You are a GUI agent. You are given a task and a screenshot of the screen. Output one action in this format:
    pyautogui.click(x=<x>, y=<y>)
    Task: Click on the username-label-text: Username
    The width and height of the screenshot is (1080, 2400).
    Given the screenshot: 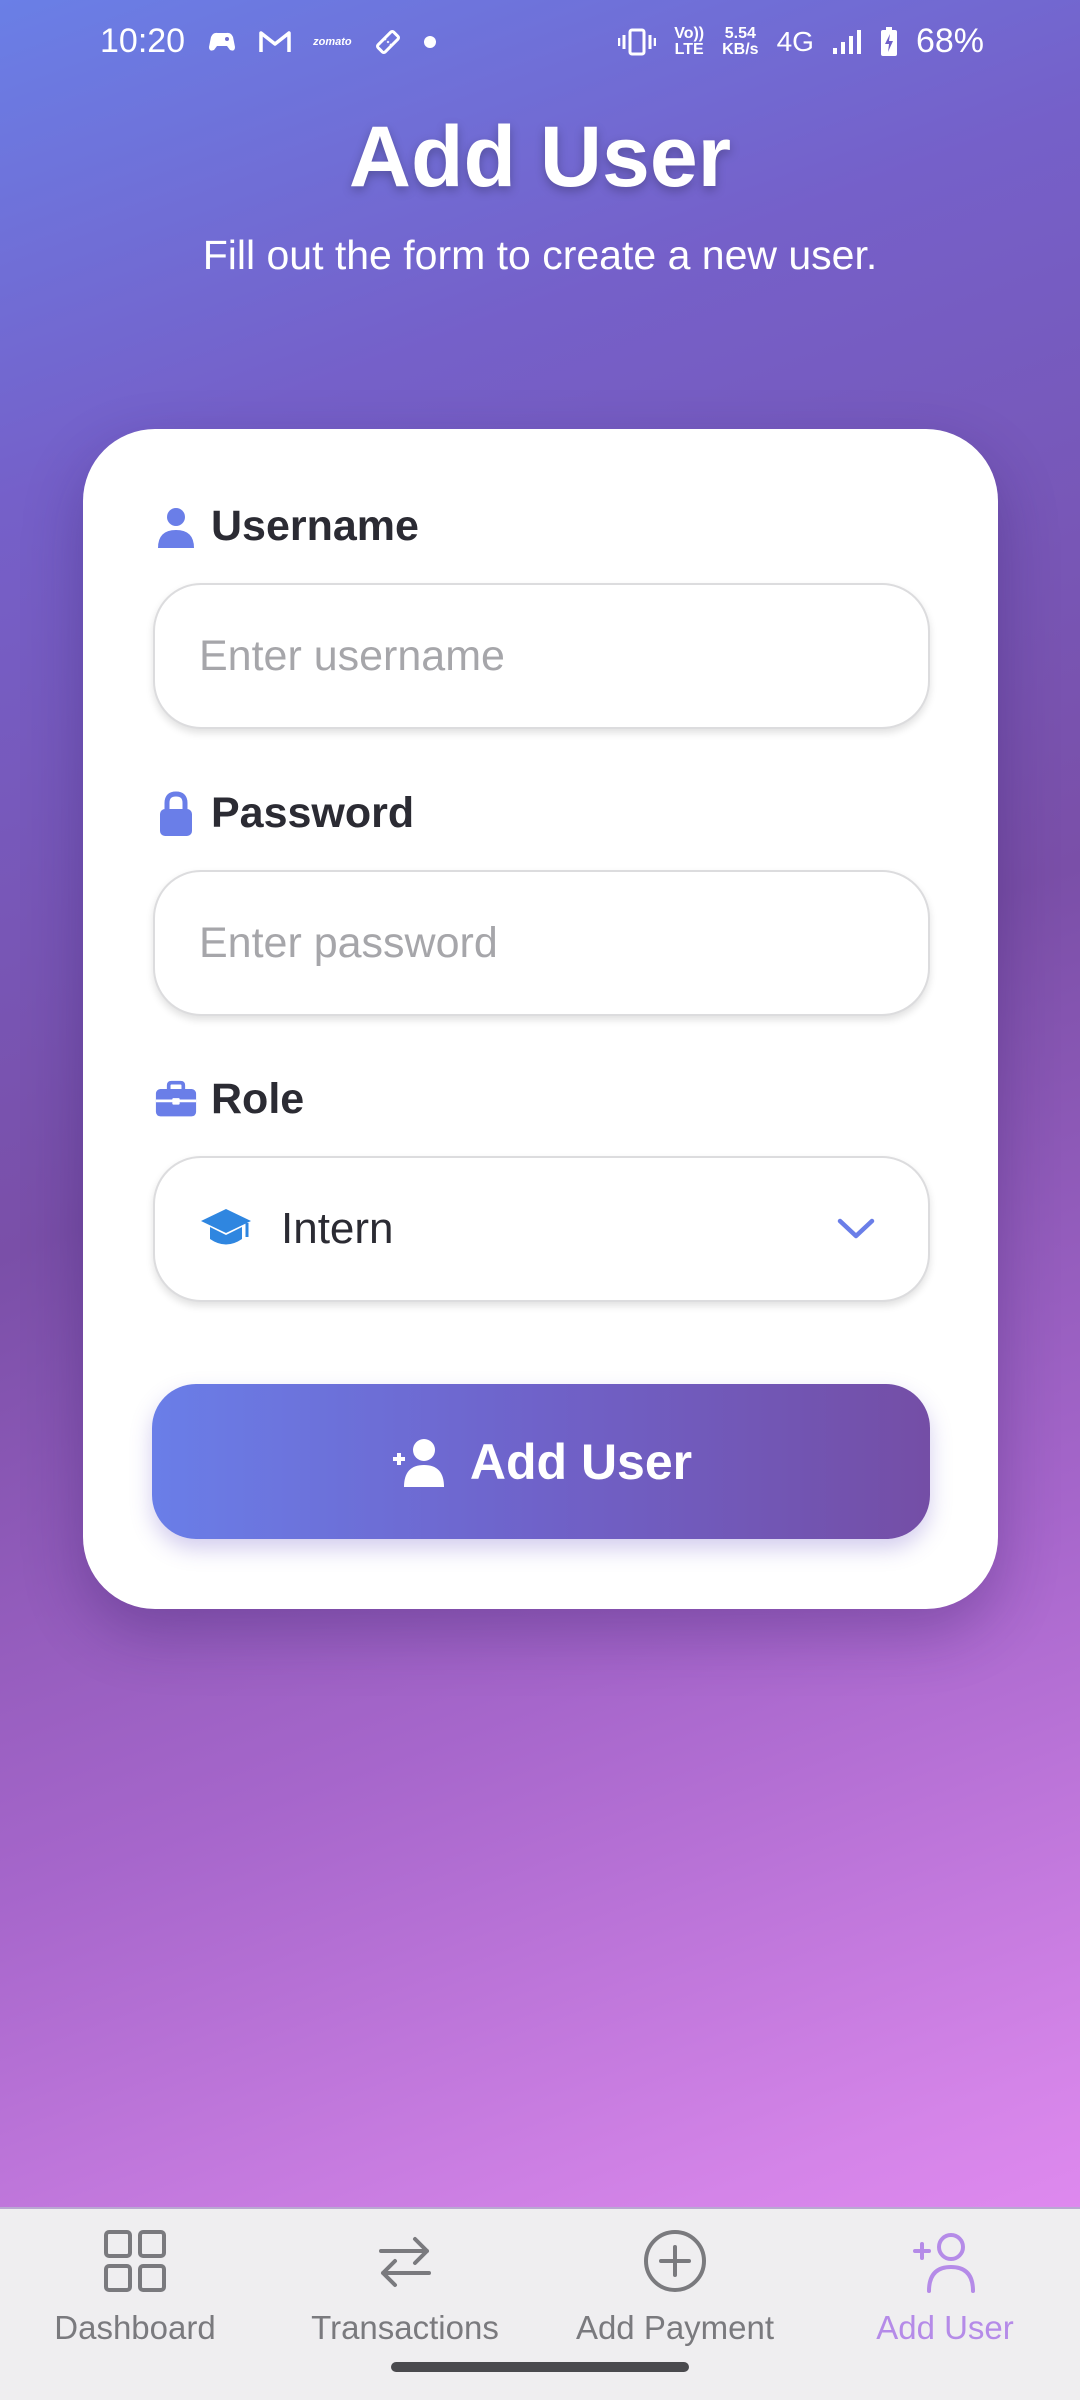 What is the action you would take?
    pyautogui.click(x=315, y=526)
    